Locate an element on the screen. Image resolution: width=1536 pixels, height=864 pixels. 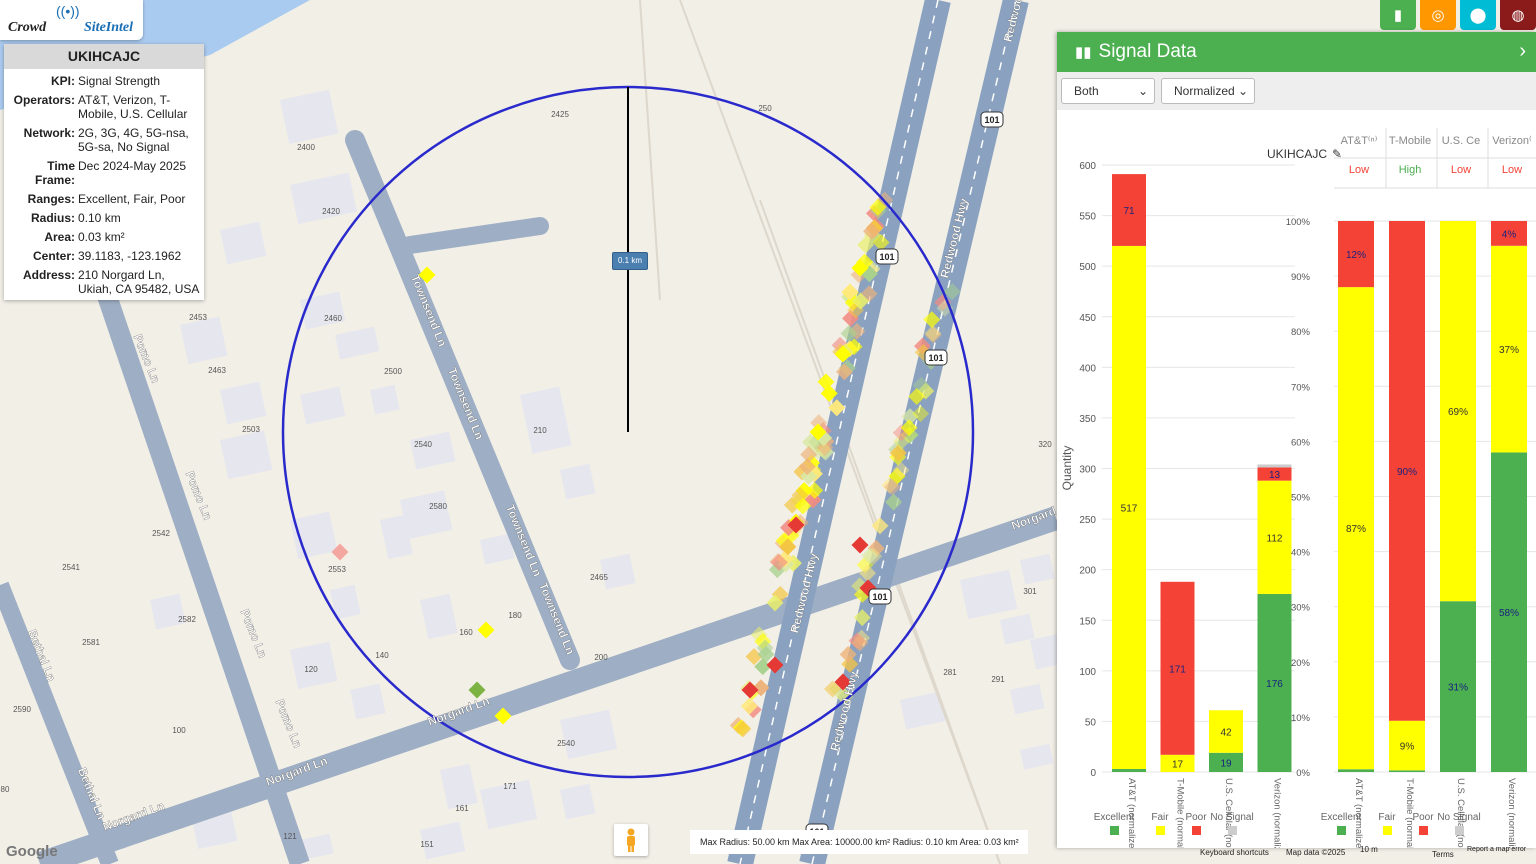
y-tick-label: 100% is located at coordinates (1298, 222).